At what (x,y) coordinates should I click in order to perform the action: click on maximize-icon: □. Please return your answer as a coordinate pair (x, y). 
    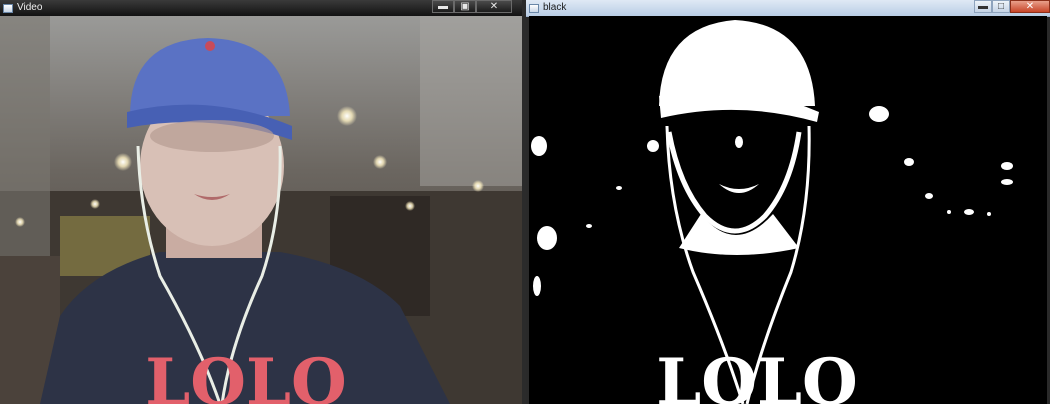
    Looking at the image, I should click on (1001, 6).